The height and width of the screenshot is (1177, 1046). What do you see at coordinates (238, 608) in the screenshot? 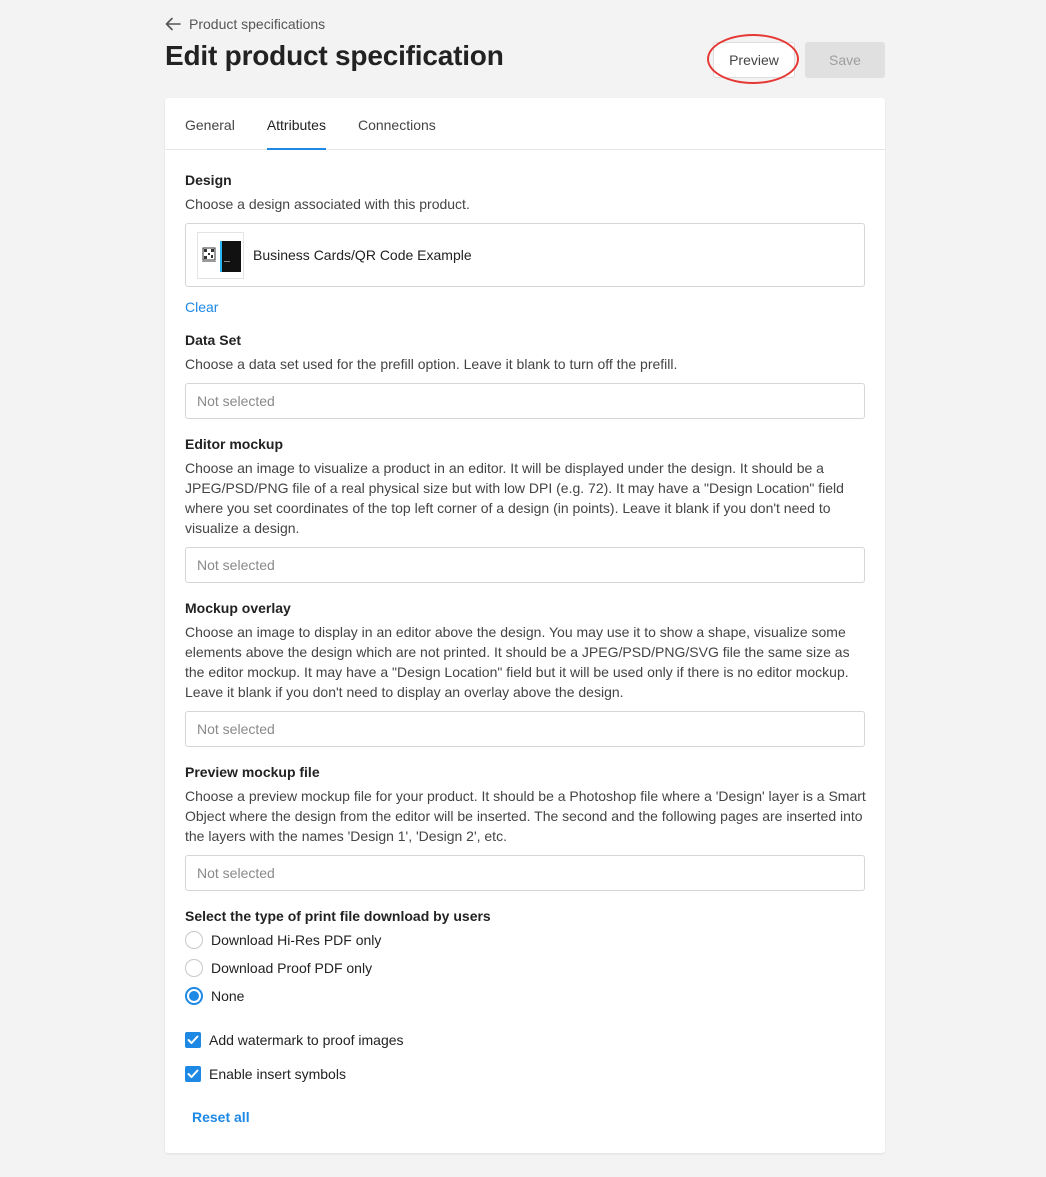
I see `mockup-overlay-title: Mockup overlay` at bounding box center [238, 608].